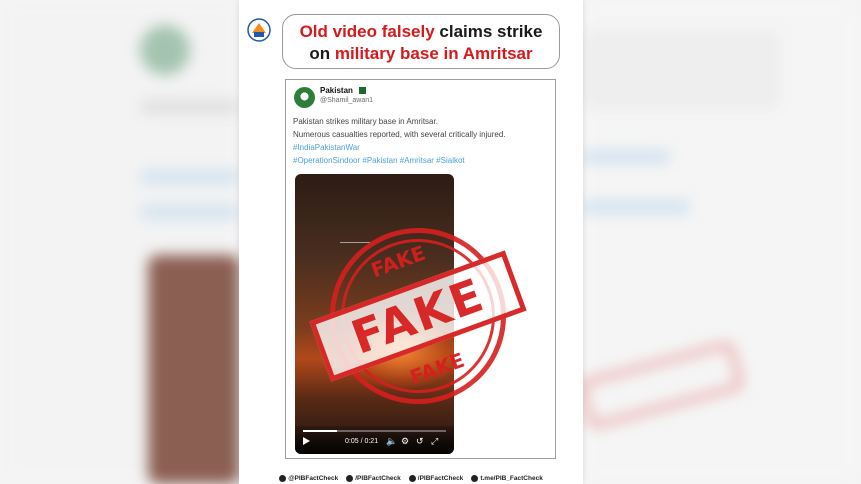  I want to click on footer-item-x: @PIBFactCheck, so click(308, 478).